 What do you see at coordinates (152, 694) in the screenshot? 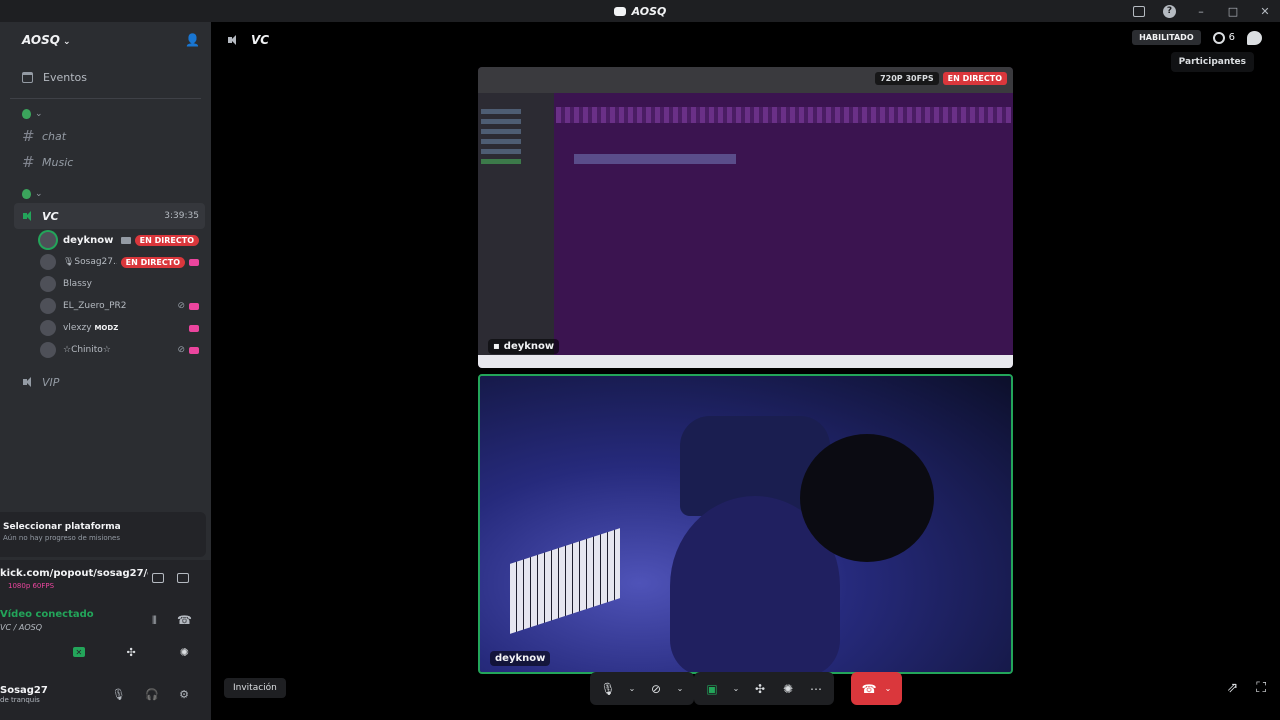
I see `headphones-icon: 🎧` at bounding box center [152, 694].